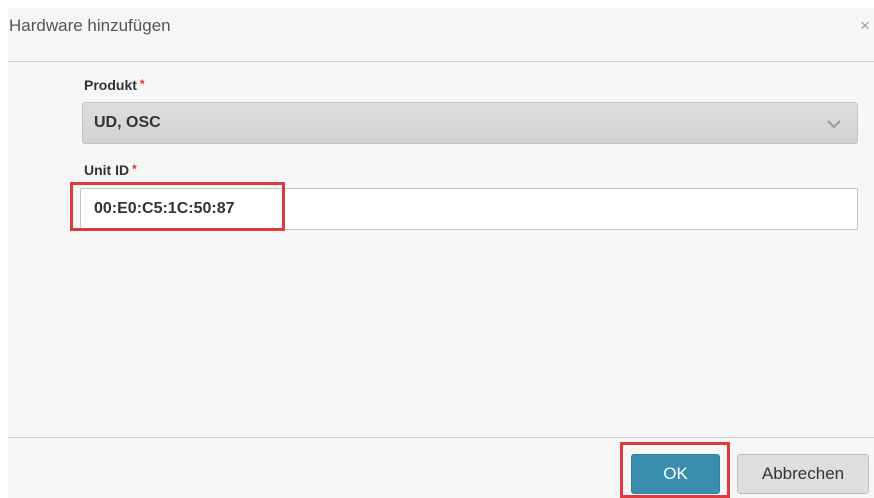 This screenshot has width=874, height=498. Describe the element at coordinates (107, 170) in the screenshot. I see `unit-id-label-text: Unit ID` at that location.